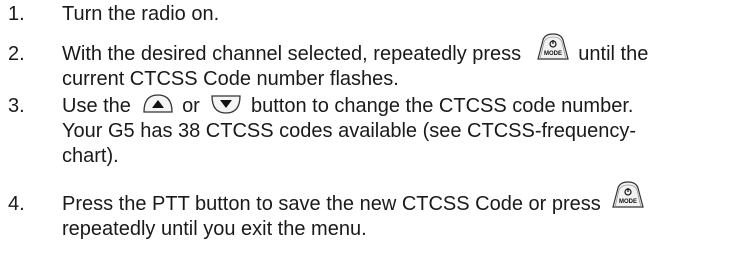 This screenshot has width=750, height=255. I want to click on step-text-part: repeatedly until you exit the menu., so click(214, 229).